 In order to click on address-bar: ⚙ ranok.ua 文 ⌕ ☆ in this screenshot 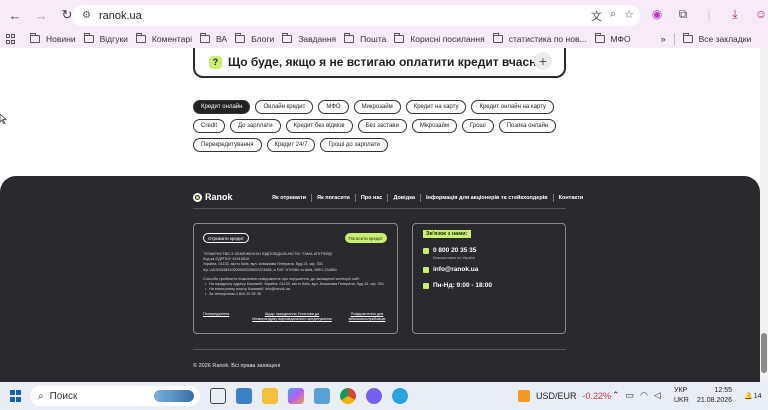, I will do `click(356, 15)`.